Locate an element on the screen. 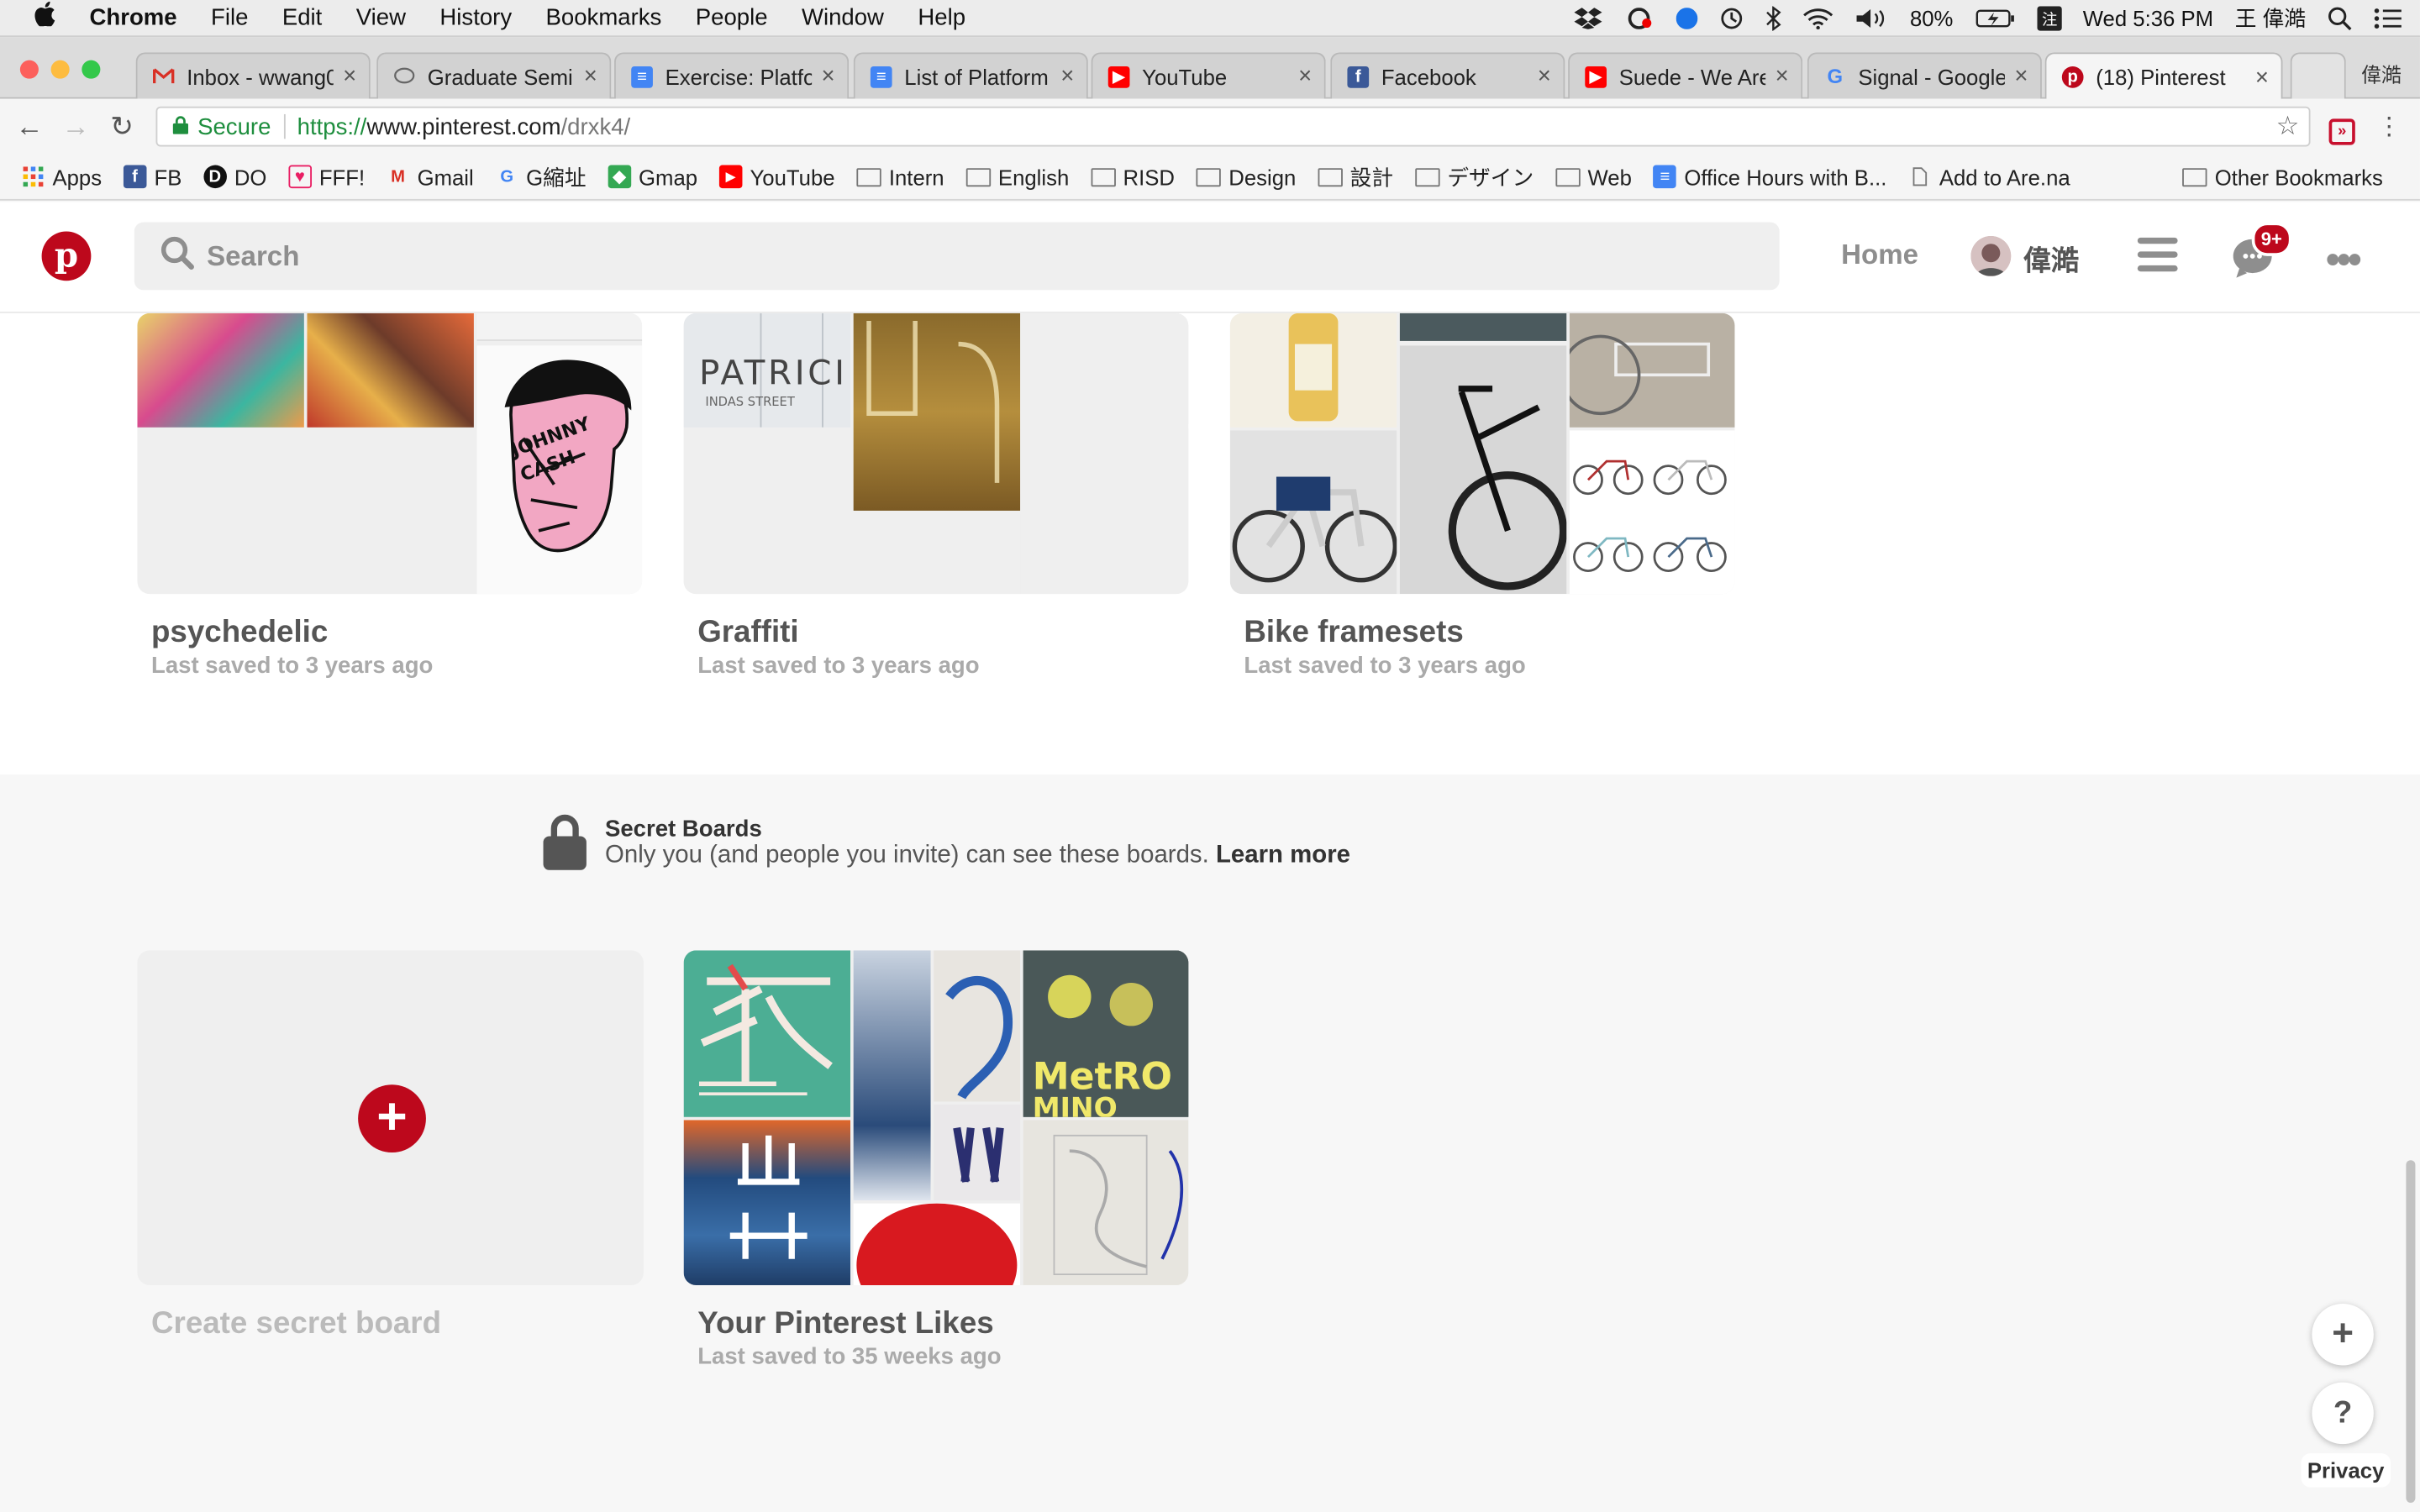 The width and height of the screenshot is (2420, 1512). bookmark-apps: Apps is located at coordinates (62, 177).